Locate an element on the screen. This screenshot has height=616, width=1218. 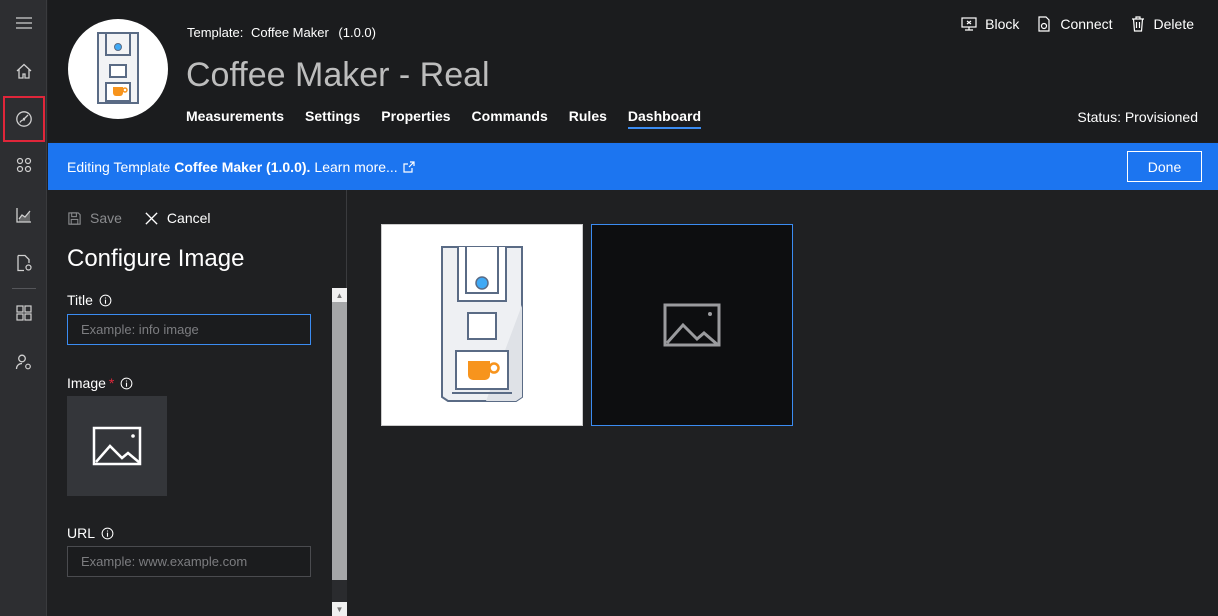
analytics-nav-button is located at coordinates (24, 215).